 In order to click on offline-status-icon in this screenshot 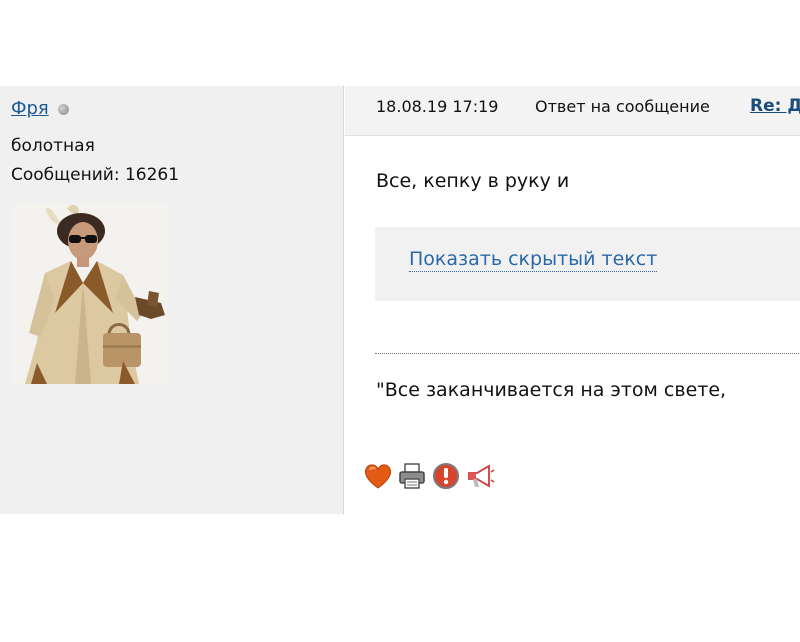, I will do `click(63, 109)`.